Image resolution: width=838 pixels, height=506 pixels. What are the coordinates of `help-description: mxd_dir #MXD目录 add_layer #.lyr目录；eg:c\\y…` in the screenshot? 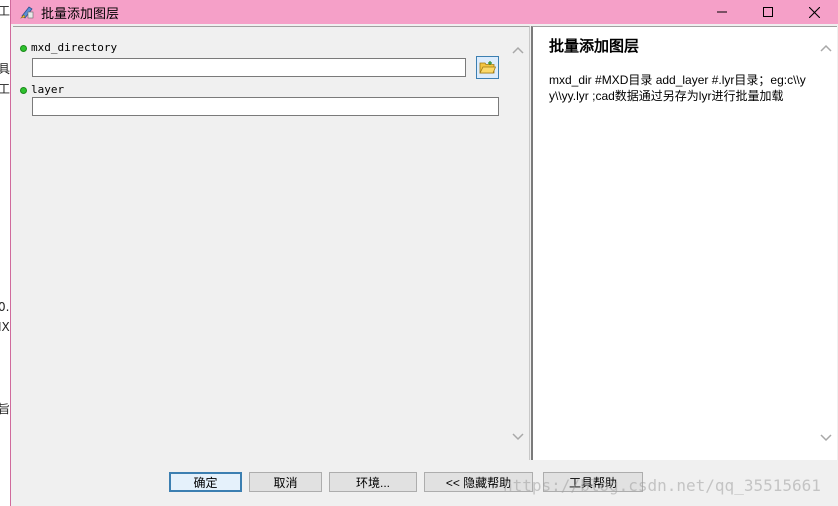 It's located at (677, 88).